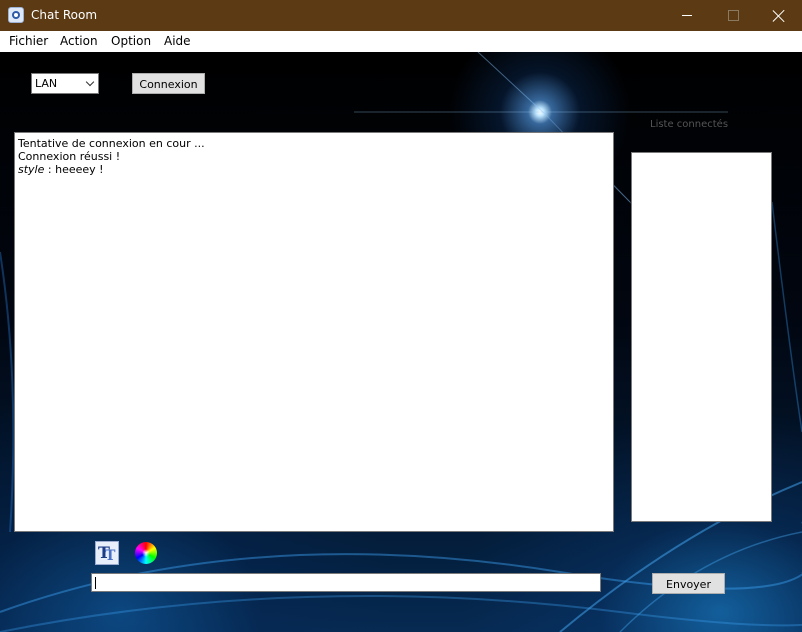 This screenshot has height=632, width=802. Describe the element at coordinates (146, 553) in the screenshot. I see `color-wheel-icon` at that location.